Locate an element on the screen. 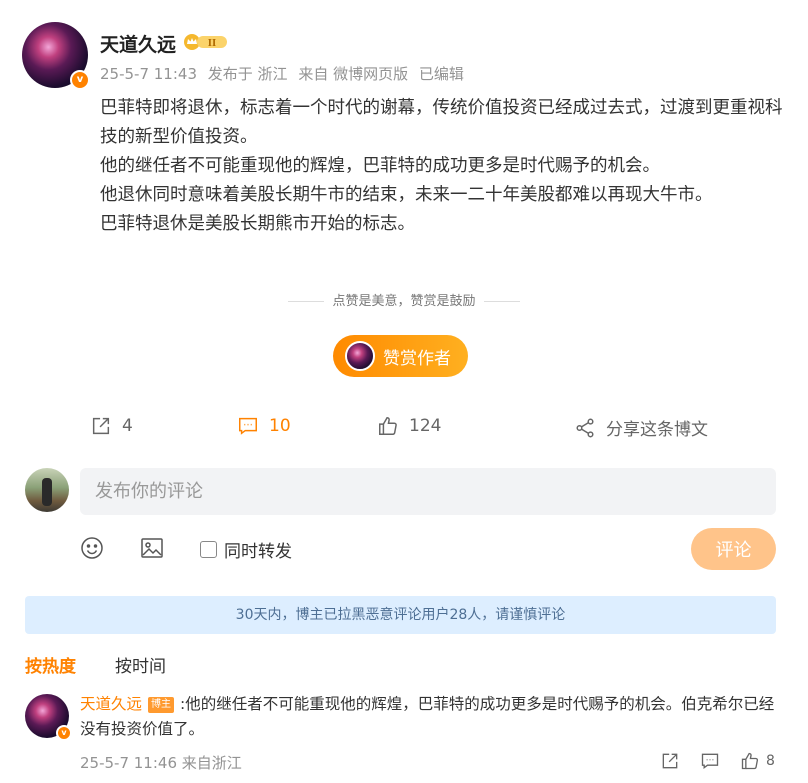 The height and width of the screenshot is (783, 808). repost-count: 4 is located at coordinates (127, 426).